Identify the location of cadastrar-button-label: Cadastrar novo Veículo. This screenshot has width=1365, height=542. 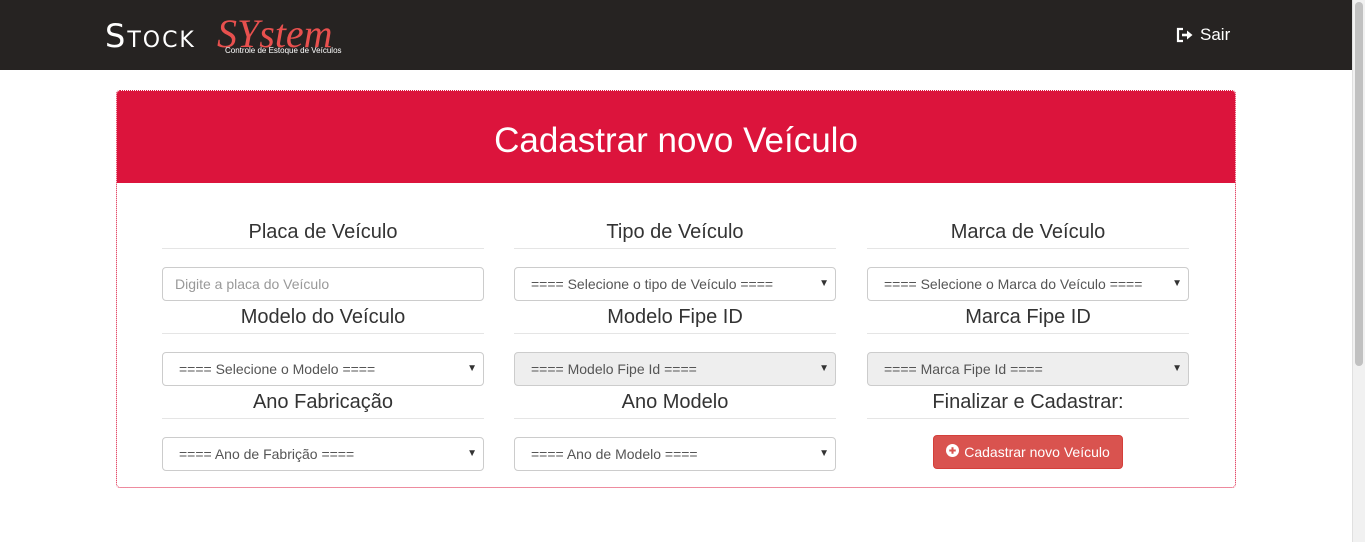
(1037, 452).